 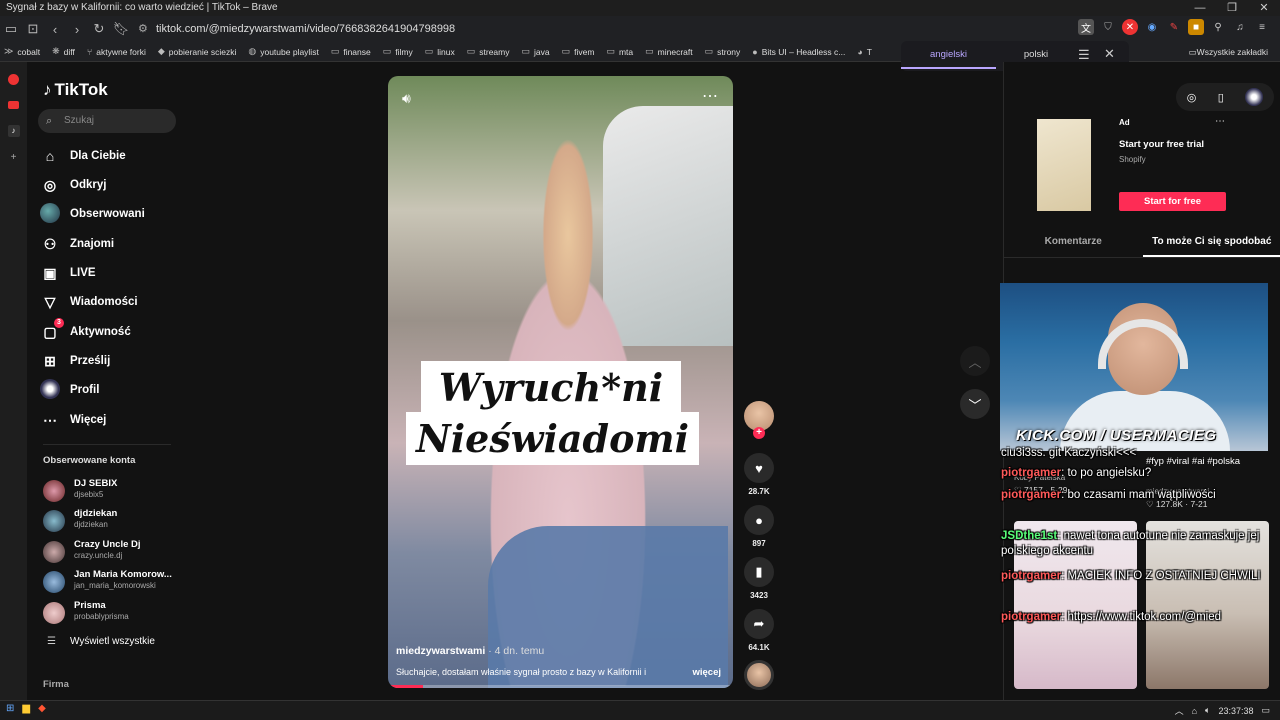 I want to click on nav-live: ▣ LIVE, so click(x=67, y=273).